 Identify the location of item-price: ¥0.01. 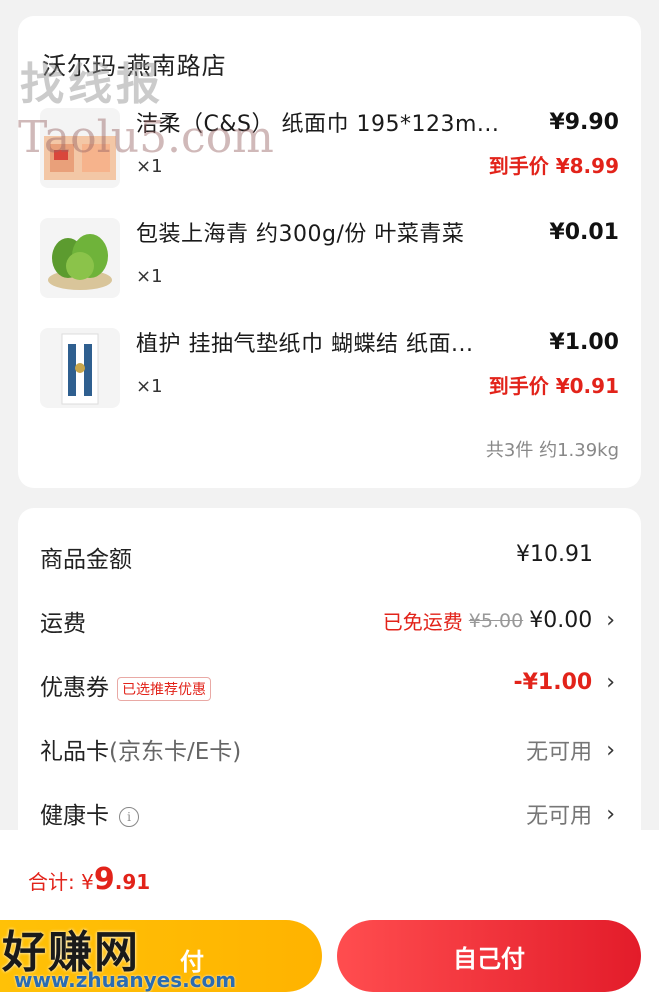
(584, 232).